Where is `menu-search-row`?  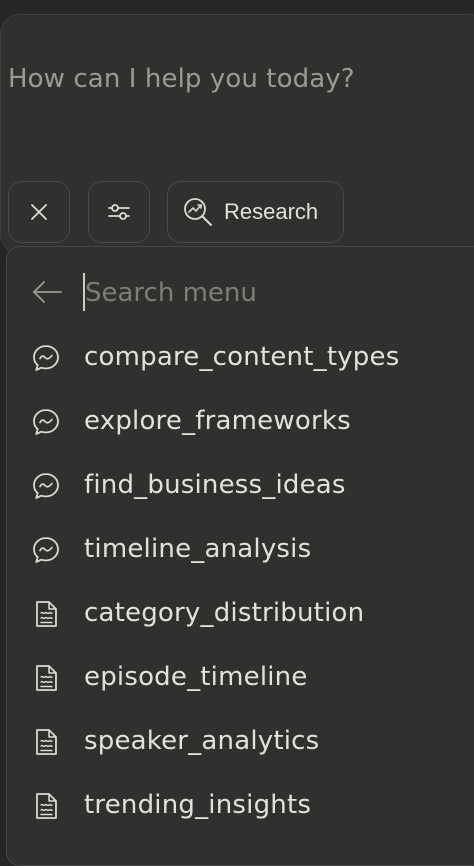 menu-search-row is located at coordinates (240, 293).